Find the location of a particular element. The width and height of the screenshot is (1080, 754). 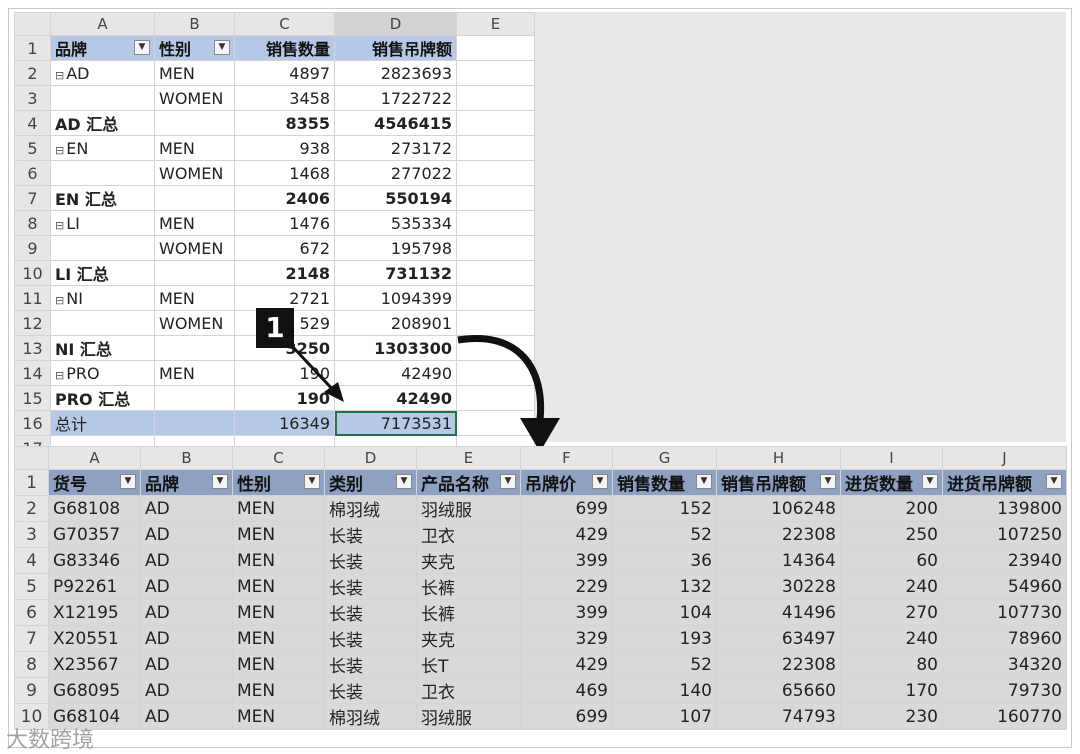

field-header: 类别 ▼ is located at coordinates (370, 482).